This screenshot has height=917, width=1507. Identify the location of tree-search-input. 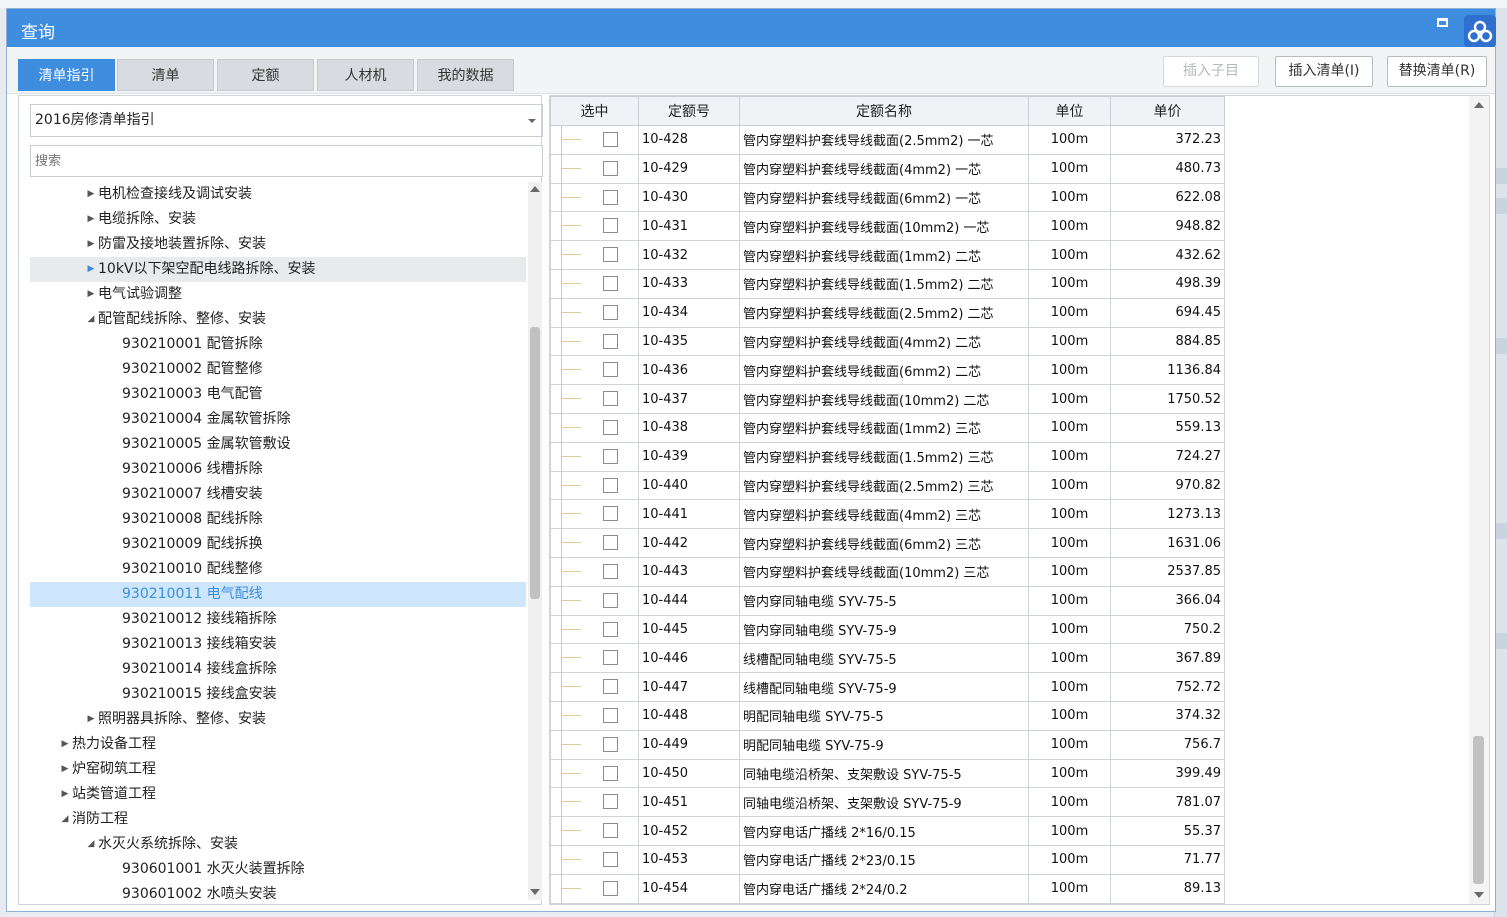
(286, 161).